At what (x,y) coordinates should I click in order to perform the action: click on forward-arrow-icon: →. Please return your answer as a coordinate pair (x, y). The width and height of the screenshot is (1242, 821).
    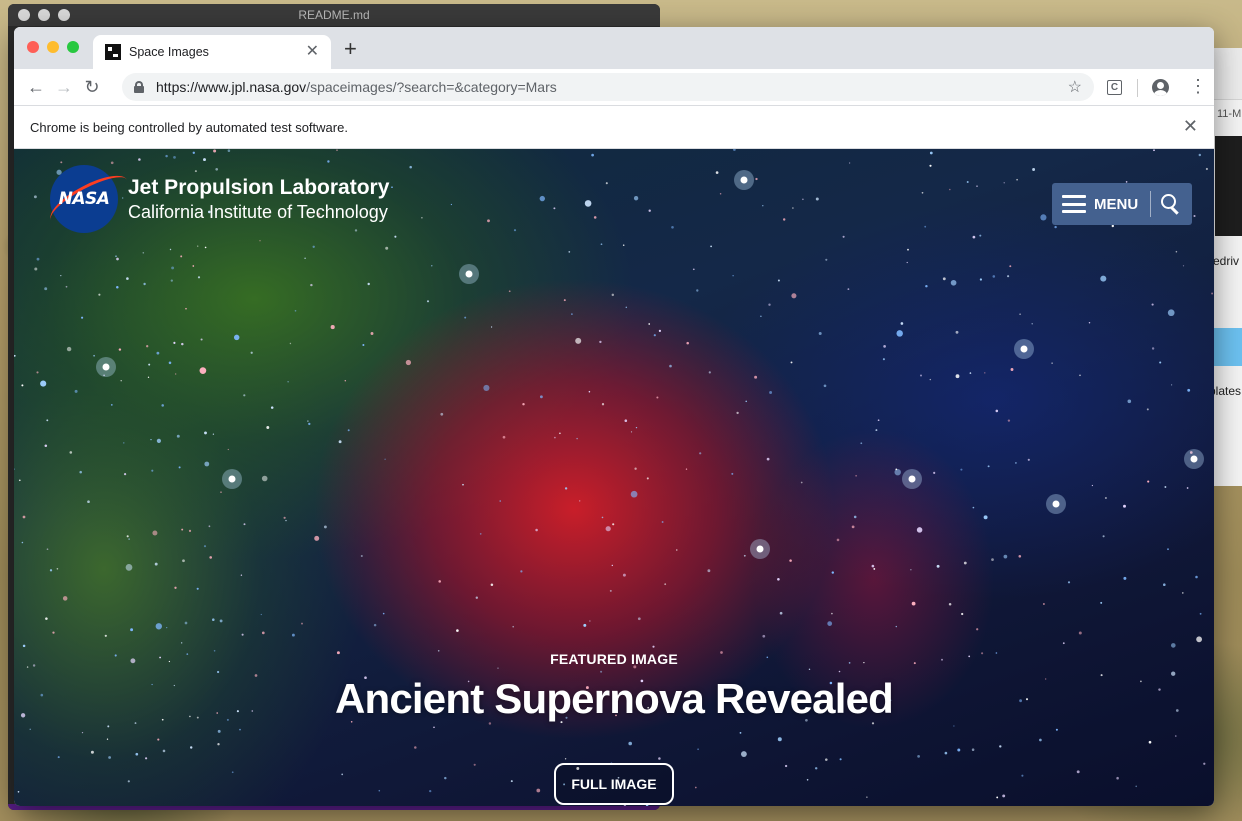
    Looking at the image, I should click on (64, 87).